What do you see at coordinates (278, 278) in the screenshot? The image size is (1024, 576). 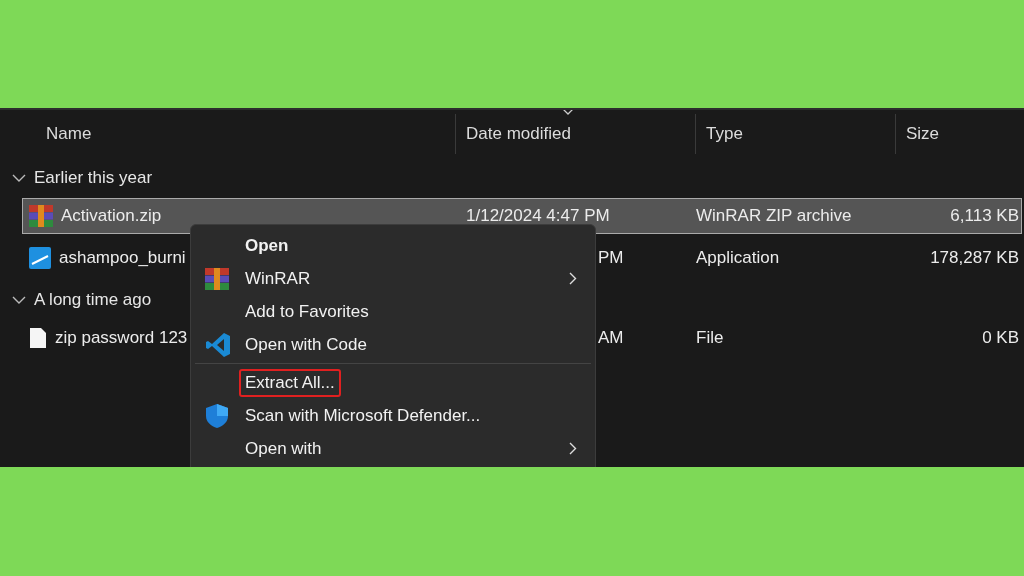 I see `menu-item: WinRAR` at bounding box center [278, 278].